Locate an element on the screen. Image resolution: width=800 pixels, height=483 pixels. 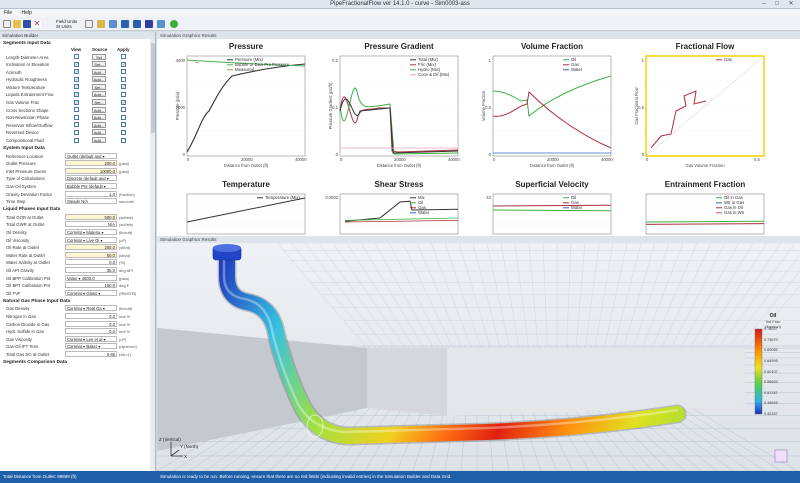
chart-title: Superficial Velocity is located at coordinates (552, 184).